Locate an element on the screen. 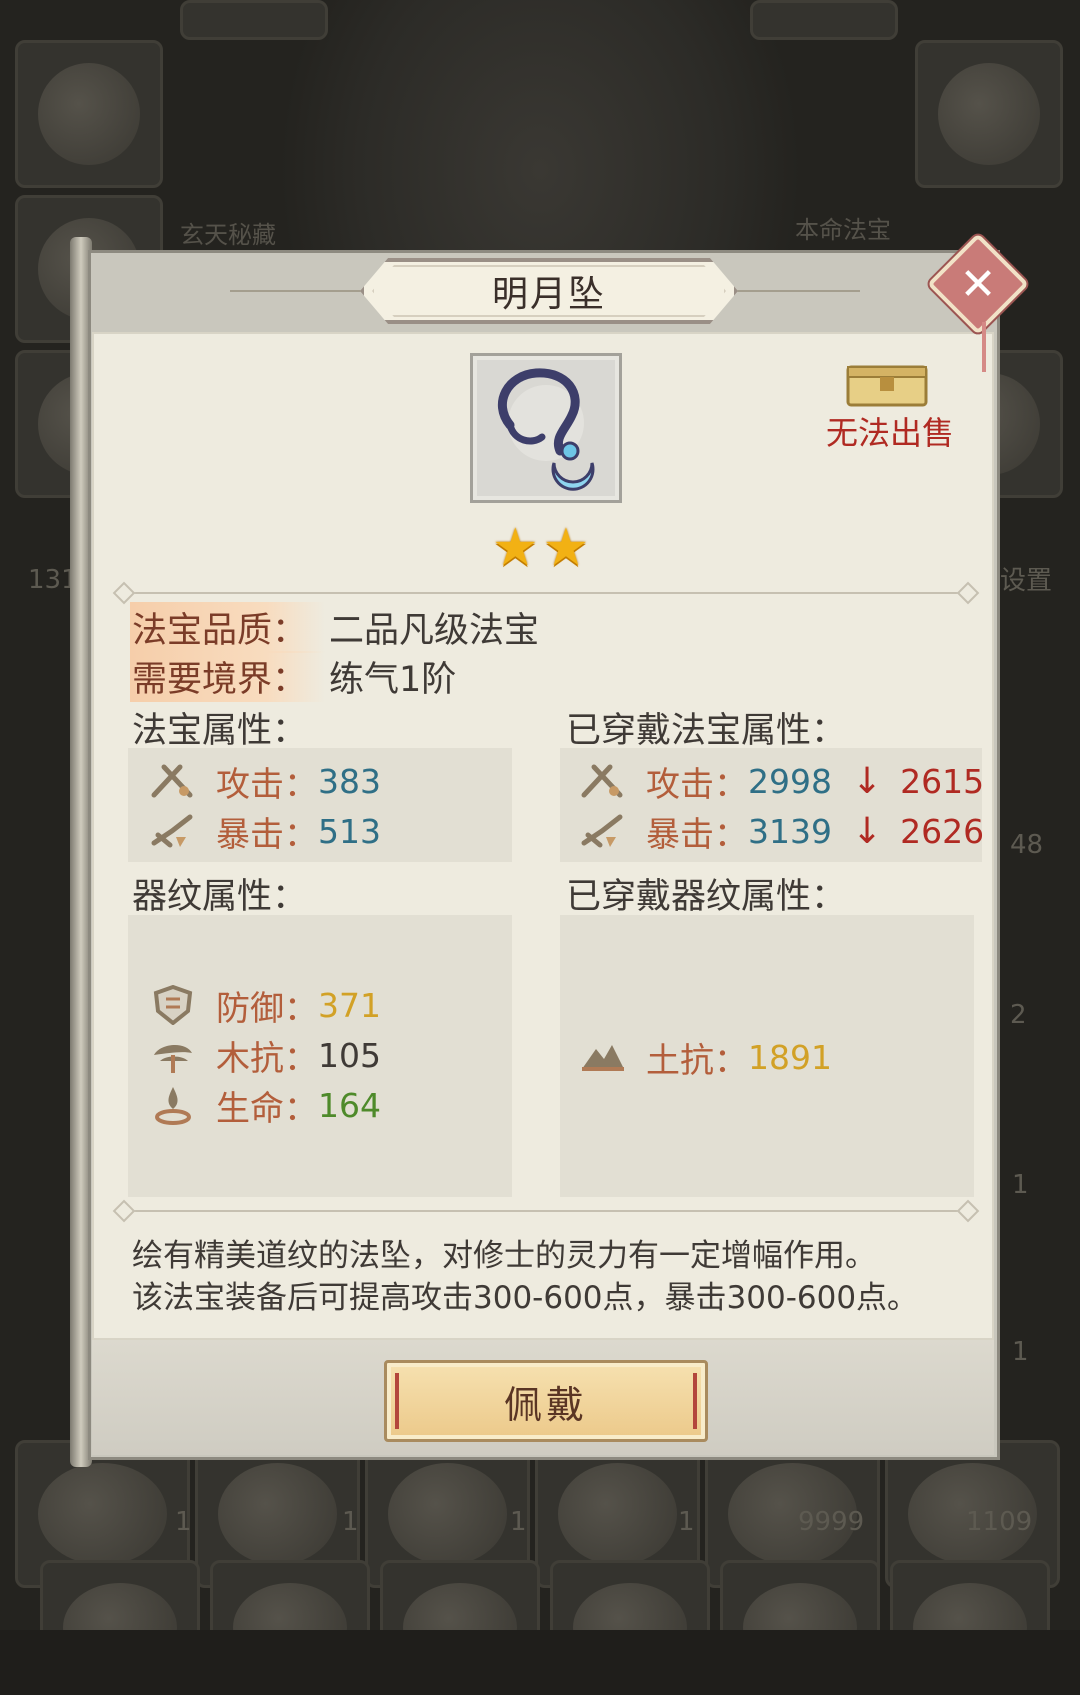 The height and width of the screenshot is (1695, 1080). quality-row: 法宝品质： 二品凡级法宝 is located at coordinates (335, 627).